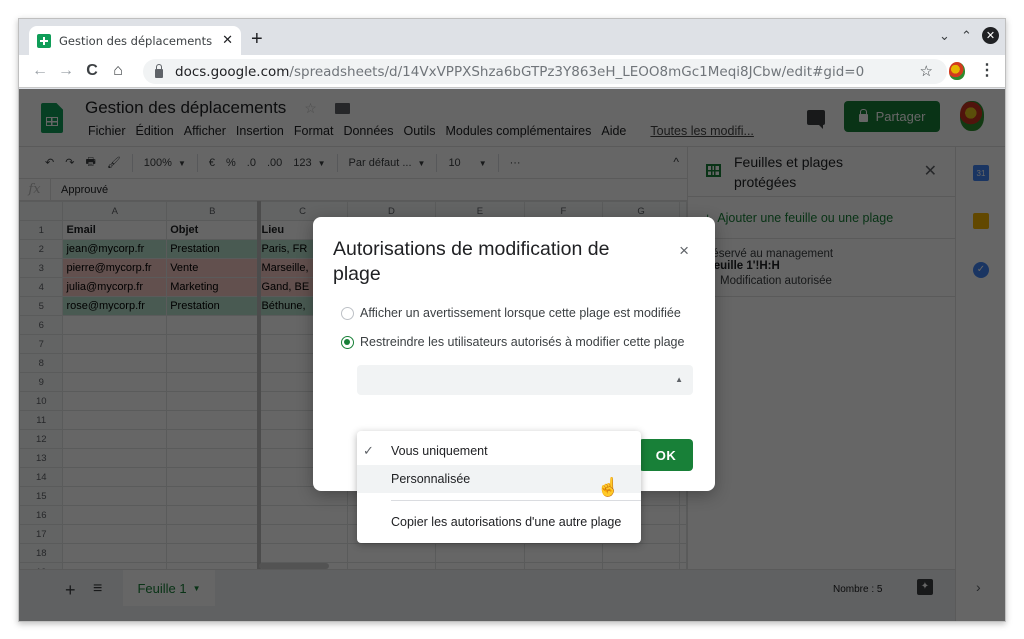 The image size is (1024, 639). What do you see at coordinates (66, 71) in the screenshot?
I see `forward-button: →` at bounding box center [66, 71].